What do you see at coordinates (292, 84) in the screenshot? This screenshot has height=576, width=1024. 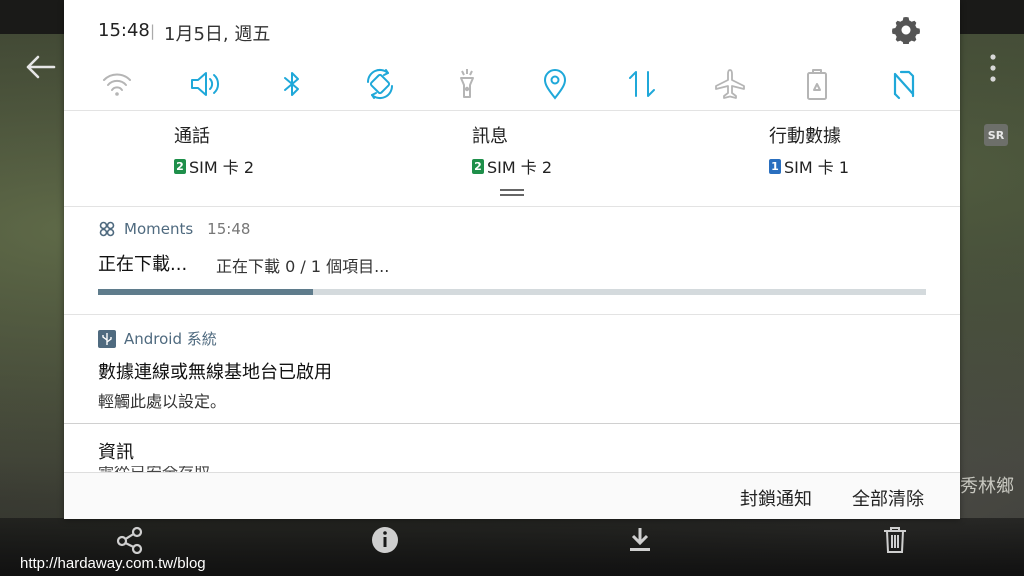 I see `bluetooth-icon` at bounding box center [292, 84].